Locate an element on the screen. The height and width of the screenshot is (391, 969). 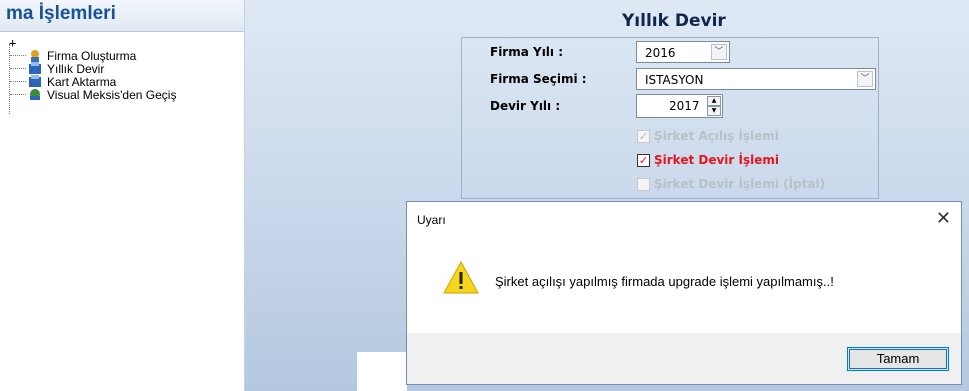
dialog-title: Uyarı is located at coordinates (431, 220).